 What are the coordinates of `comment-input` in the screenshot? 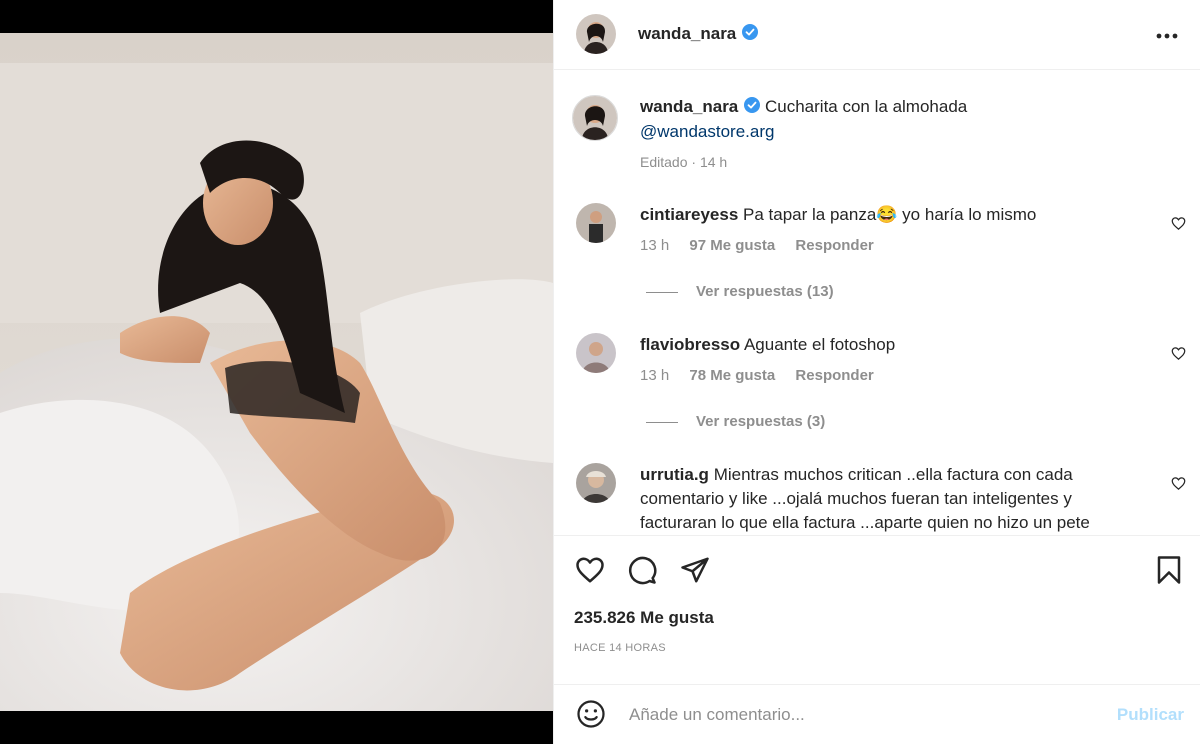 It's located at (849, 715).